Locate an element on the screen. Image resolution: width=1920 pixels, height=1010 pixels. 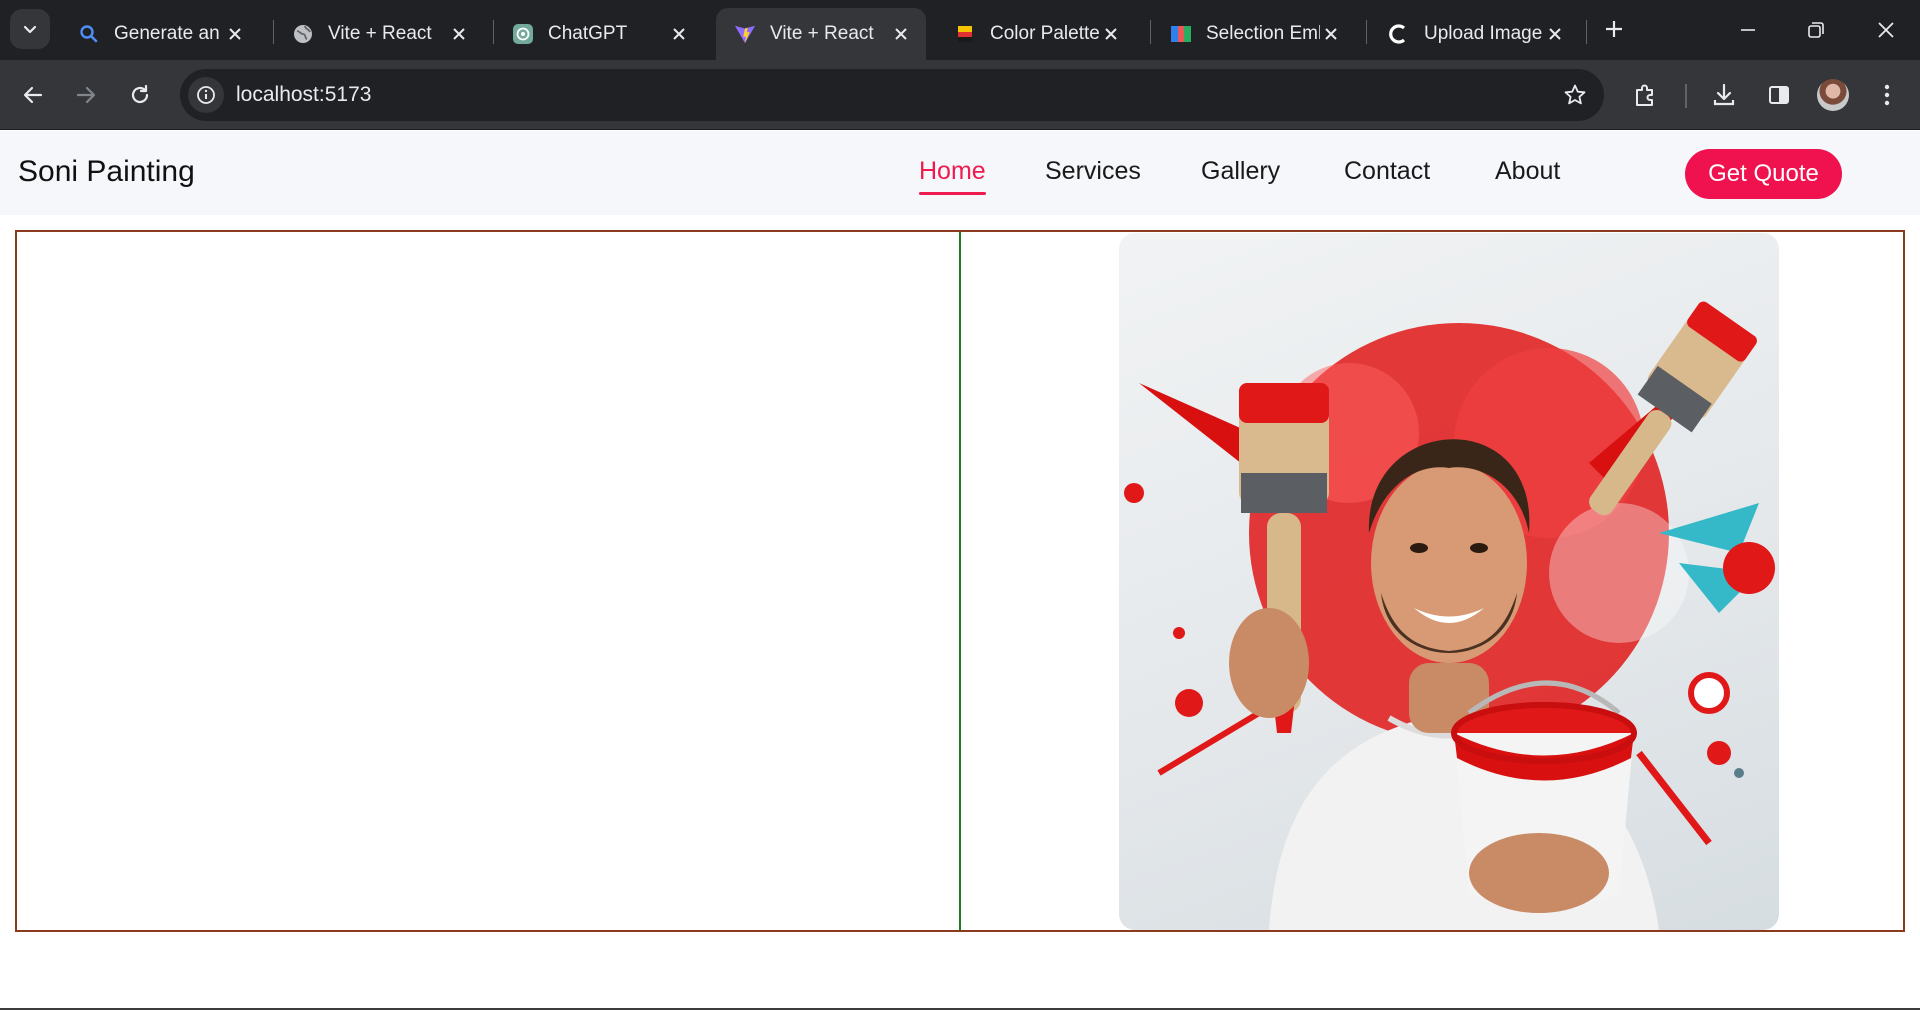
toolbar-divider is located at coordinates (1686, 96).